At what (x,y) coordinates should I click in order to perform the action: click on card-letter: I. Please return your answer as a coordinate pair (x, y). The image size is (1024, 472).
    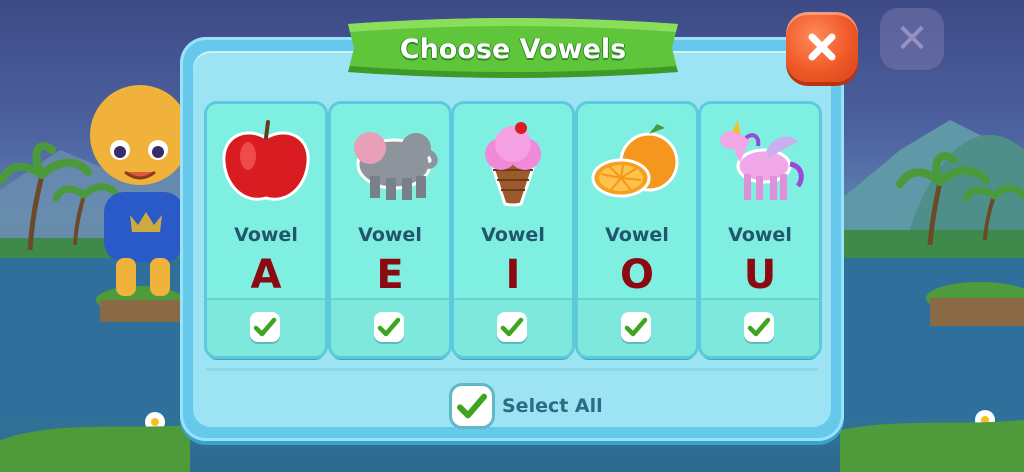
    Looking at the image, I should click on (513, 275).